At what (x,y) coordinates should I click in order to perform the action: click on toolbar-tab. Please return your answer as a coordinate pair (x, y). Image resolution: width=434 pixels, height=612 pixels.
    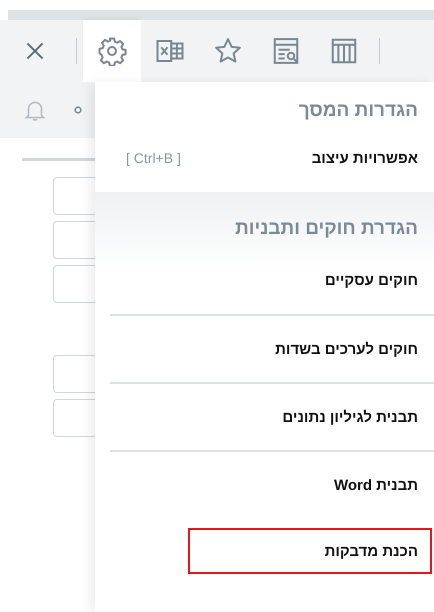
    Looking at the image, I should click on (112, 51).